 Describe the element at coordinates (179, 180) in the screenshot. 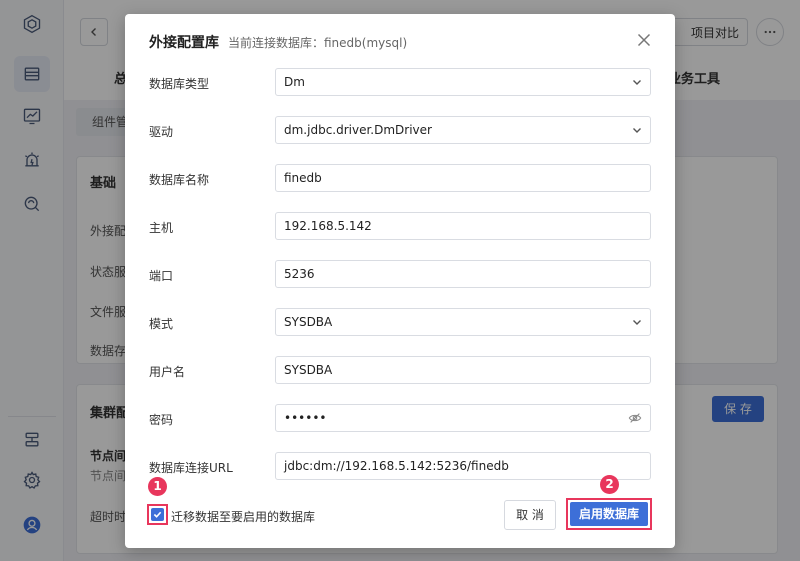

I see `db-name-label: 数据库名称` at that location.